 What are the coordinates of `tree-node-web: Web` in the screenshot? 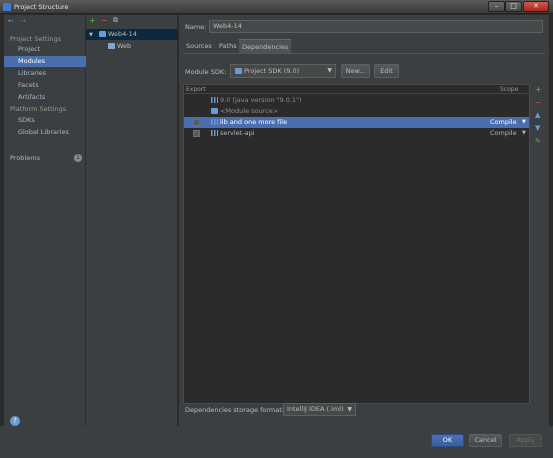 It's located at (119, 46).